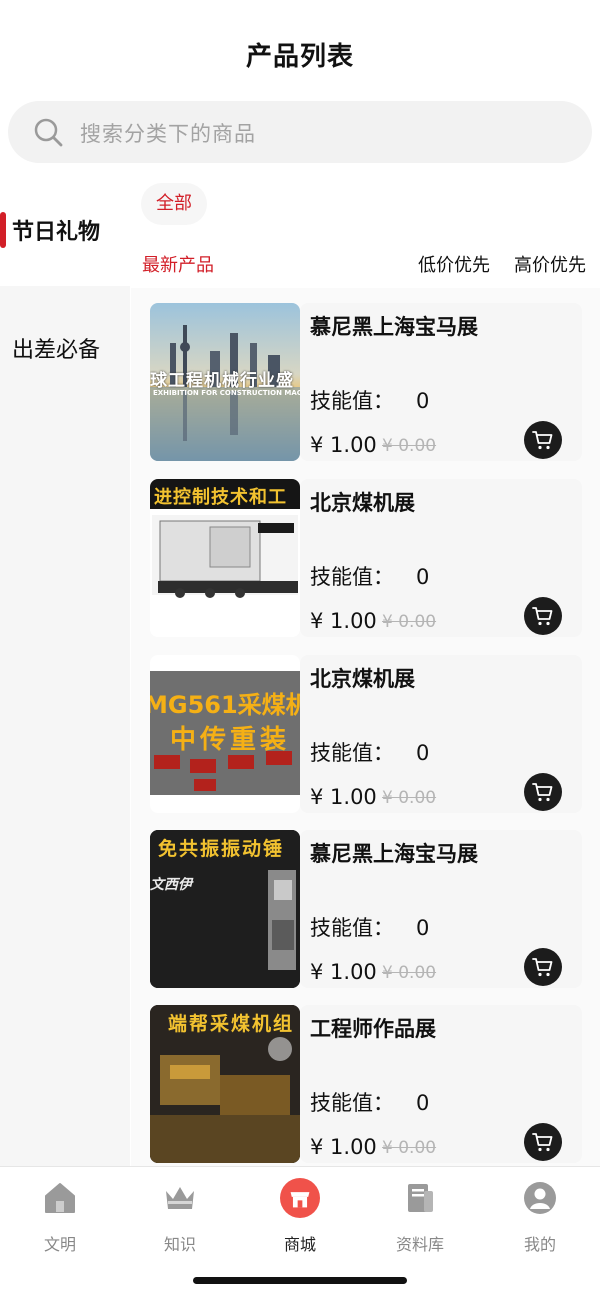 This screenshot has width=600, height=1300. I want to click on image-caption: MG561采煤机, so click(225, 705).